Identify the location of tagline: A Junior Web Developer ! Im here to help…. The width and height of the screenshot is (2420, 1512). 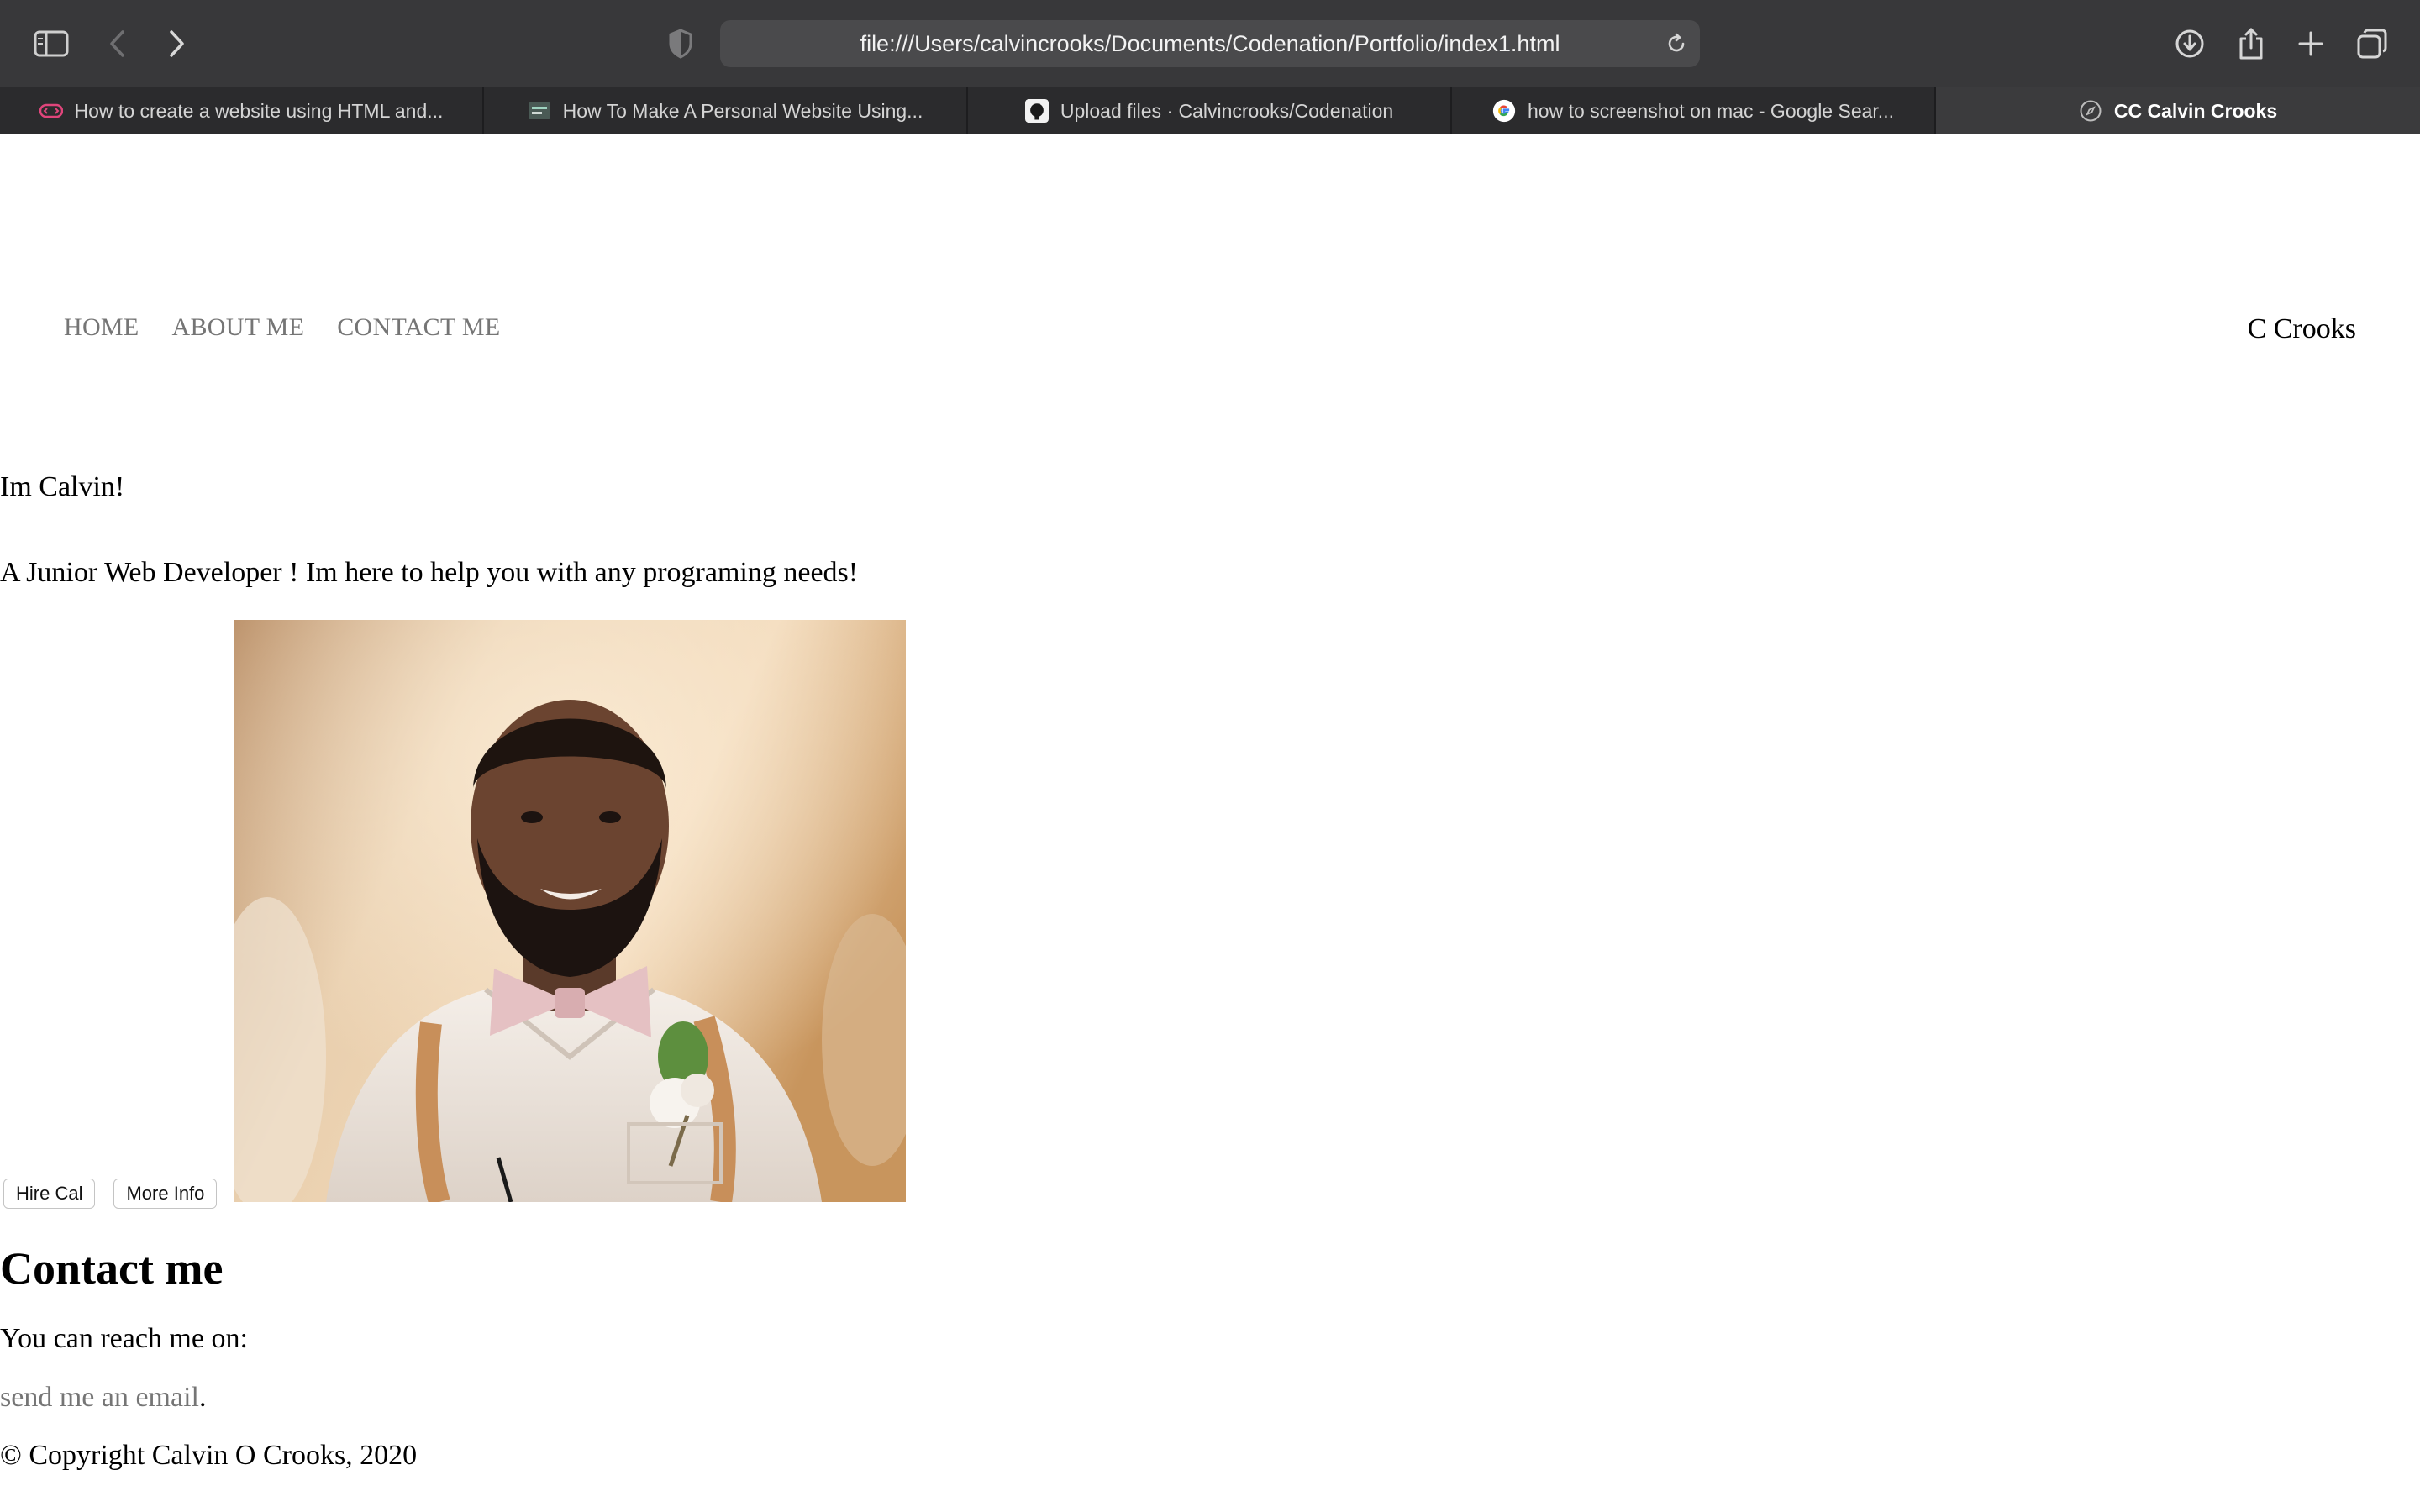
(429, 572).